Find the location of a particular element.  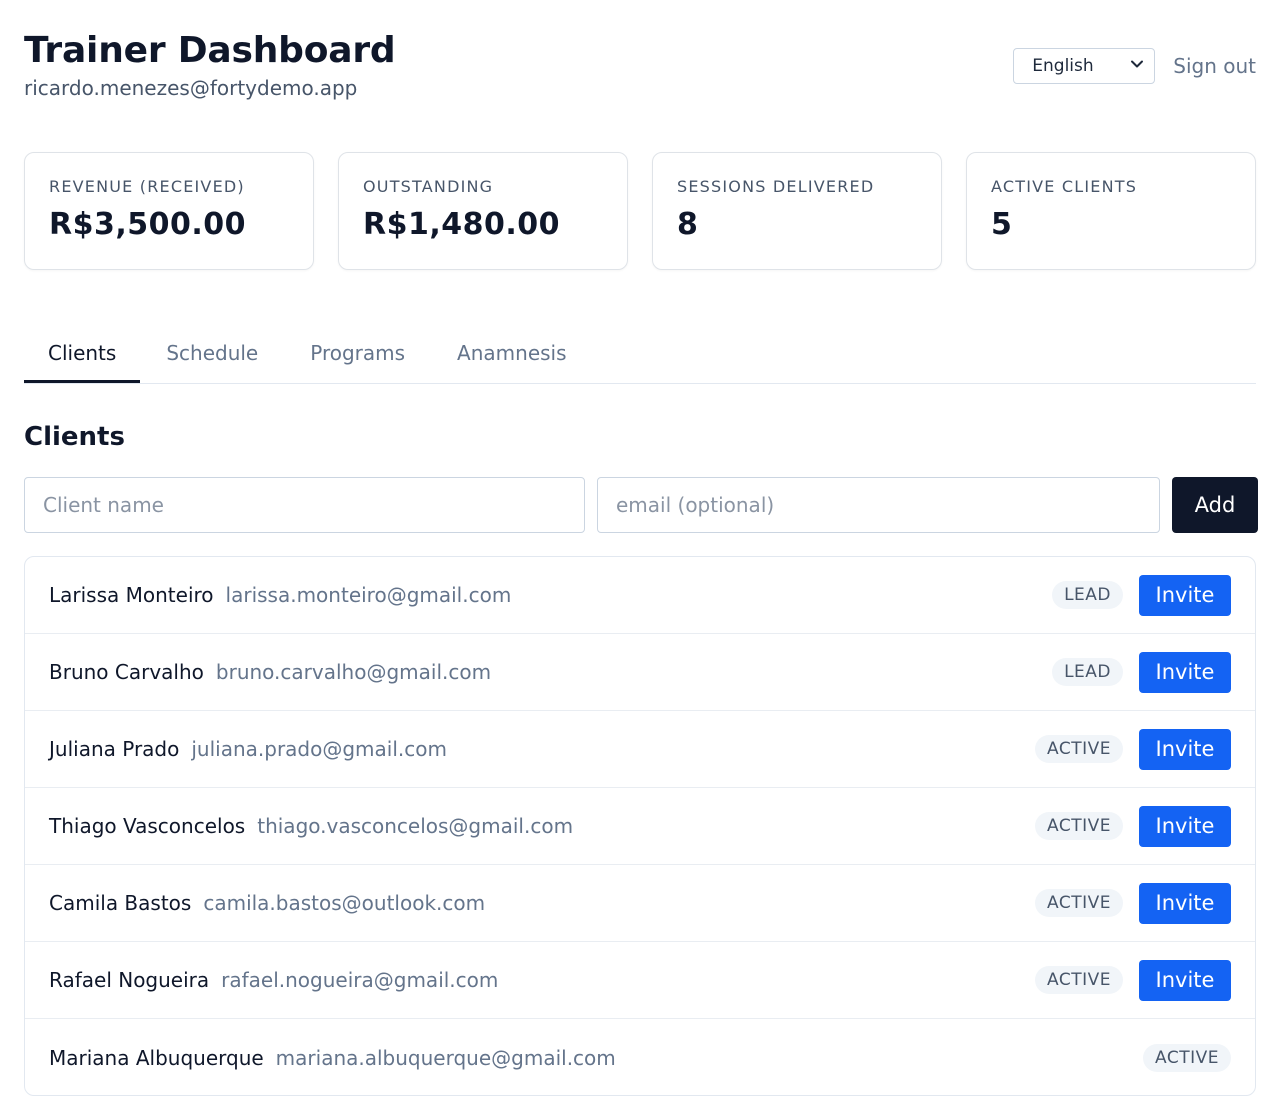

language-select: English is located at coordinates (1084, 66).